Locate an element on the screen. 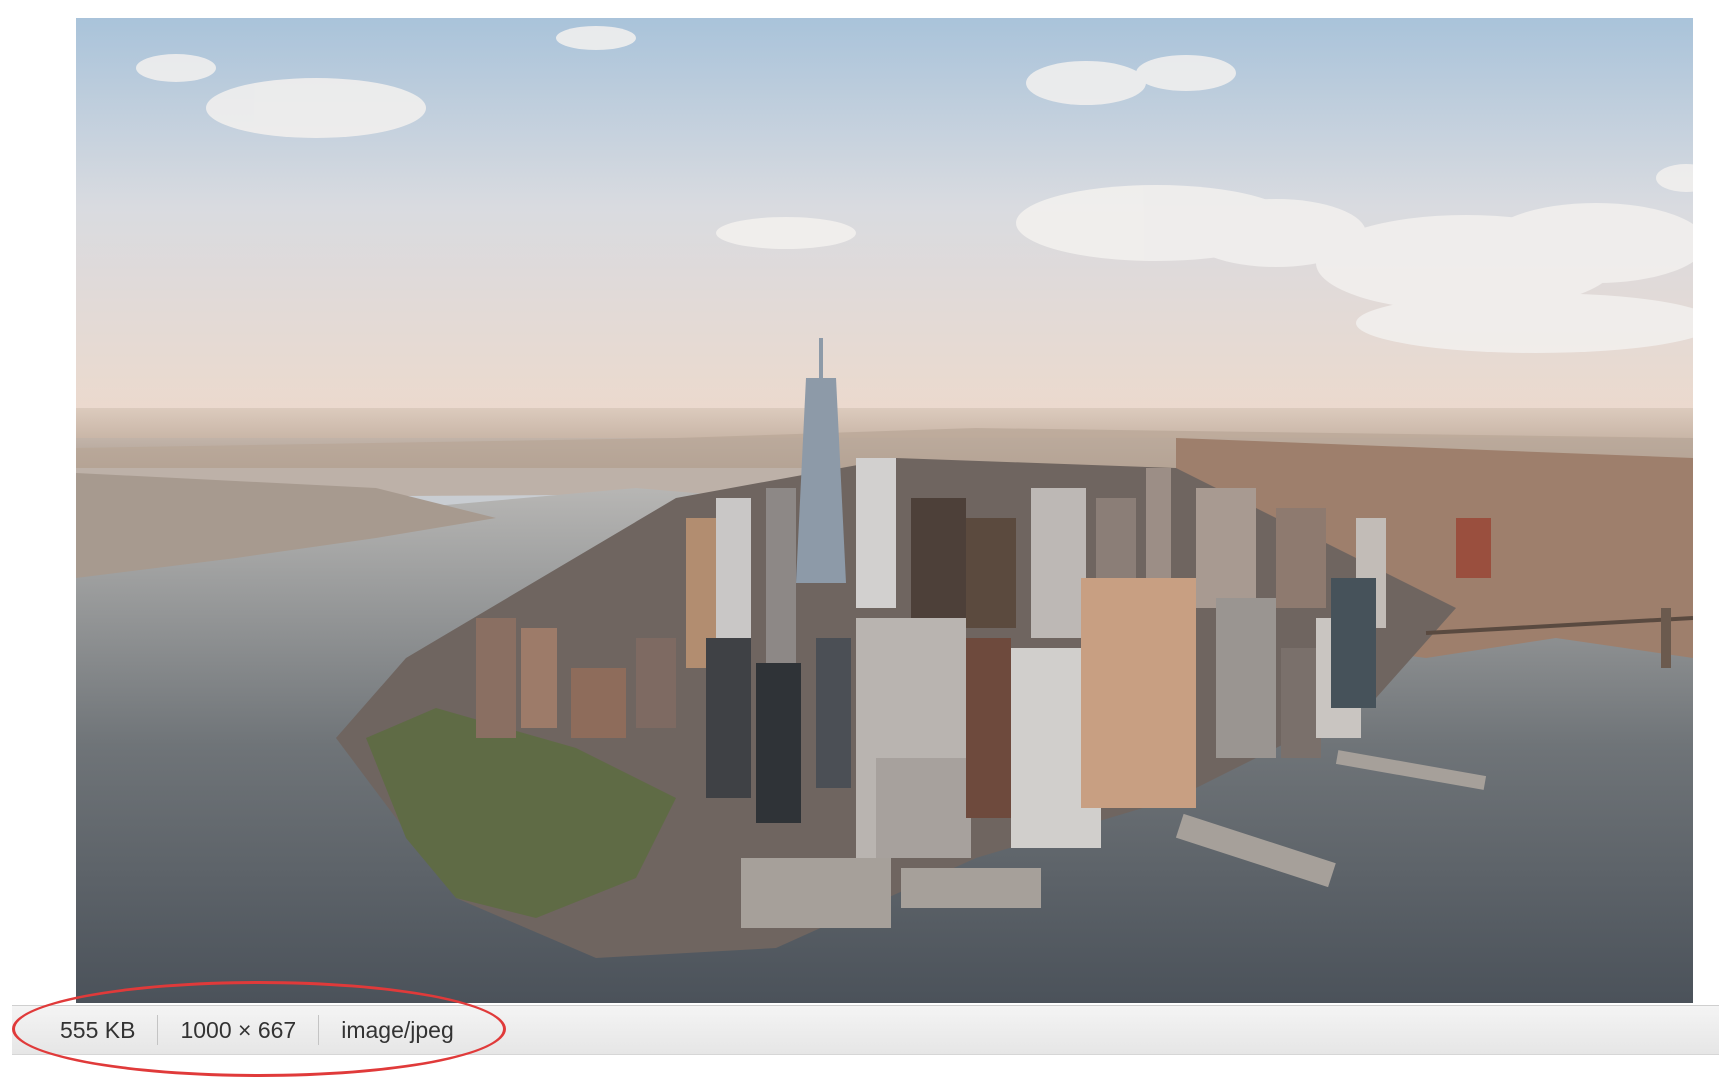  image-dimensions-label: 1000 × 667 is located at coordinates (238, 1030).